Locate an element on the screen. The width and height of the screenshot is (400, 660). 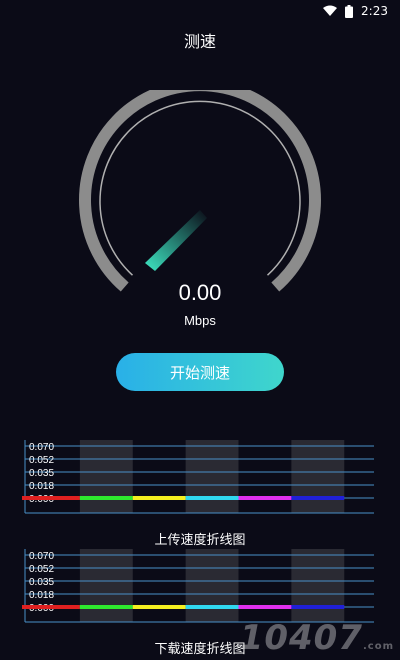
status-icons: 2:23 is located at coordinates (355, 11).